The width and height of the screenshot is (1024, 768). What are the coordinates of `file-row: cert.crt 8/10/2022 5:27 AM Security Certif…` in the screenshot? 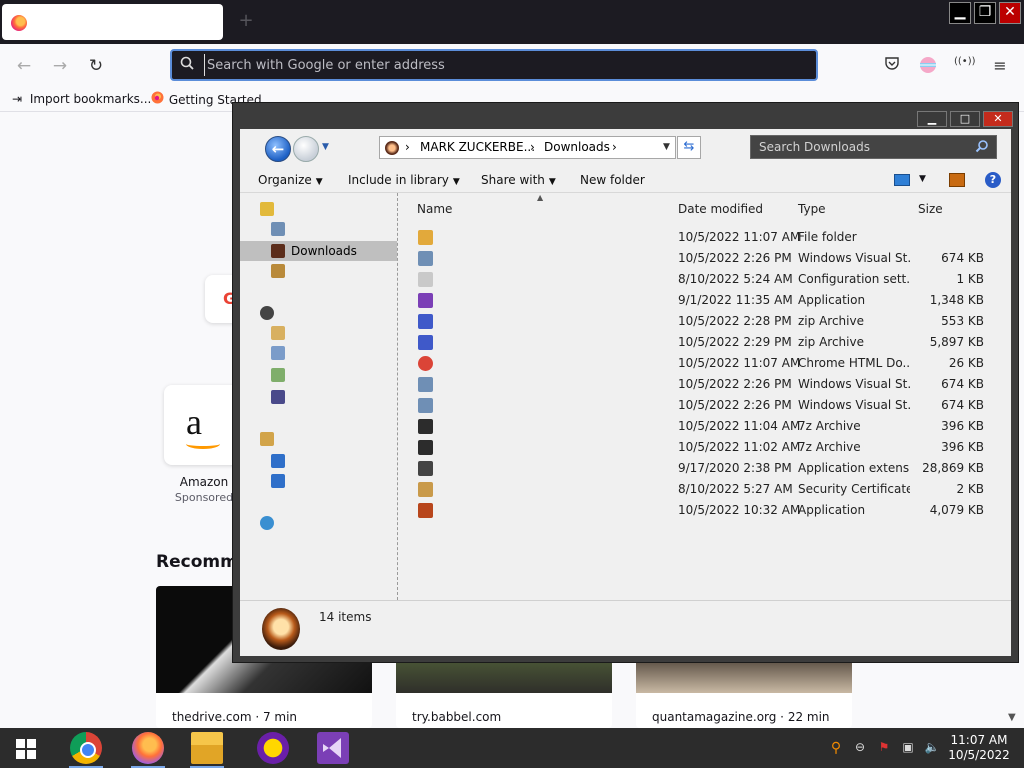 It's located at (705, 489).